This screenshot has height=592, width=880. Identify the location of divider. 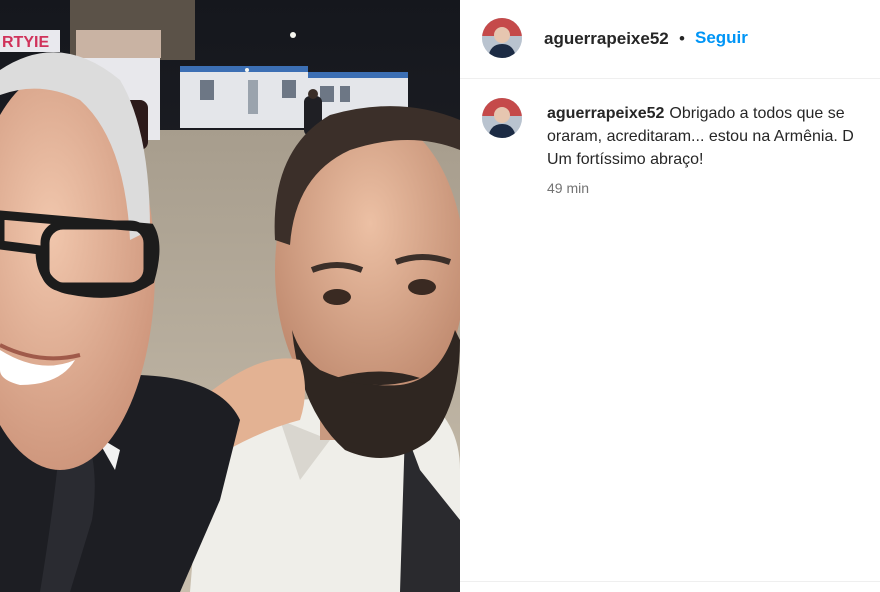
(670, 581).